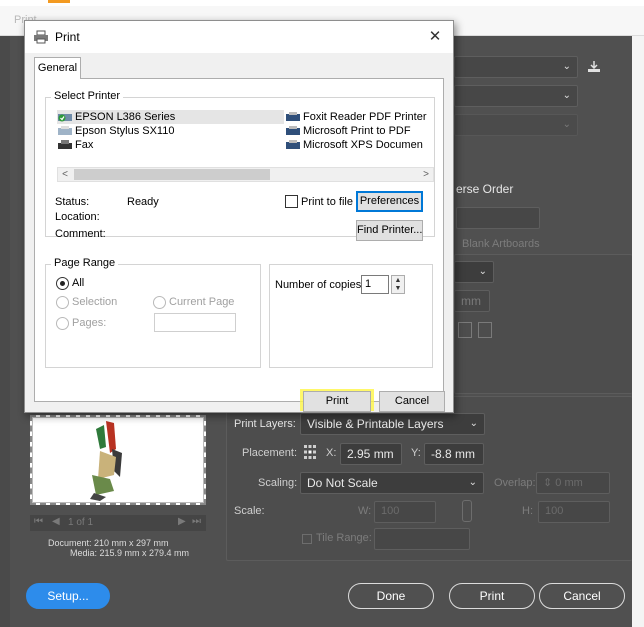  I want to click on printer-item-ms-pdf: Microsoft Print to PDF, so click(348, 131).